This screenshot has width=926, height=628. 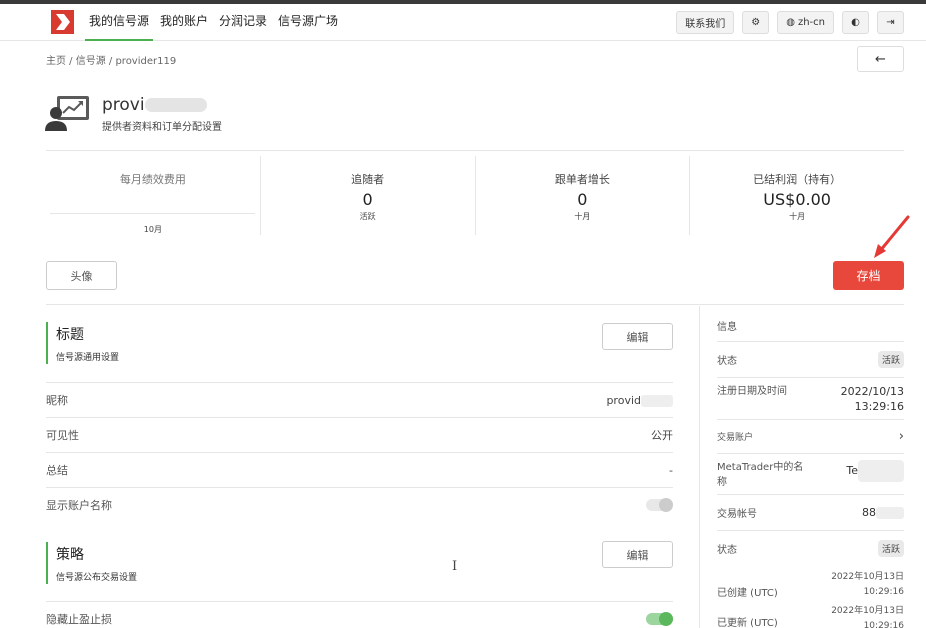 What do you see at coordinates (872, 399) in the screenshot?
I see `registration-datetime: 2022/10/13 13:29:16` at bounding box center [872, 399].